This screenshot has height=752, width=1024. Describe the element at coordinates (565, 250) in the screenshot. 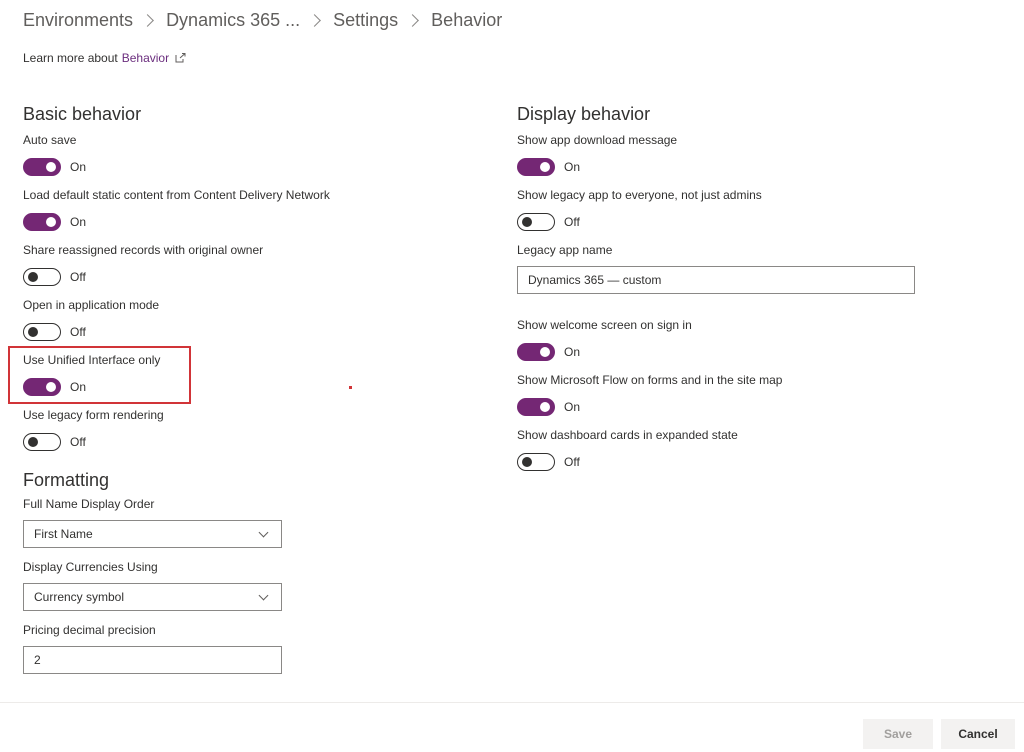

I see `field-label: Legacy app name` at that location.